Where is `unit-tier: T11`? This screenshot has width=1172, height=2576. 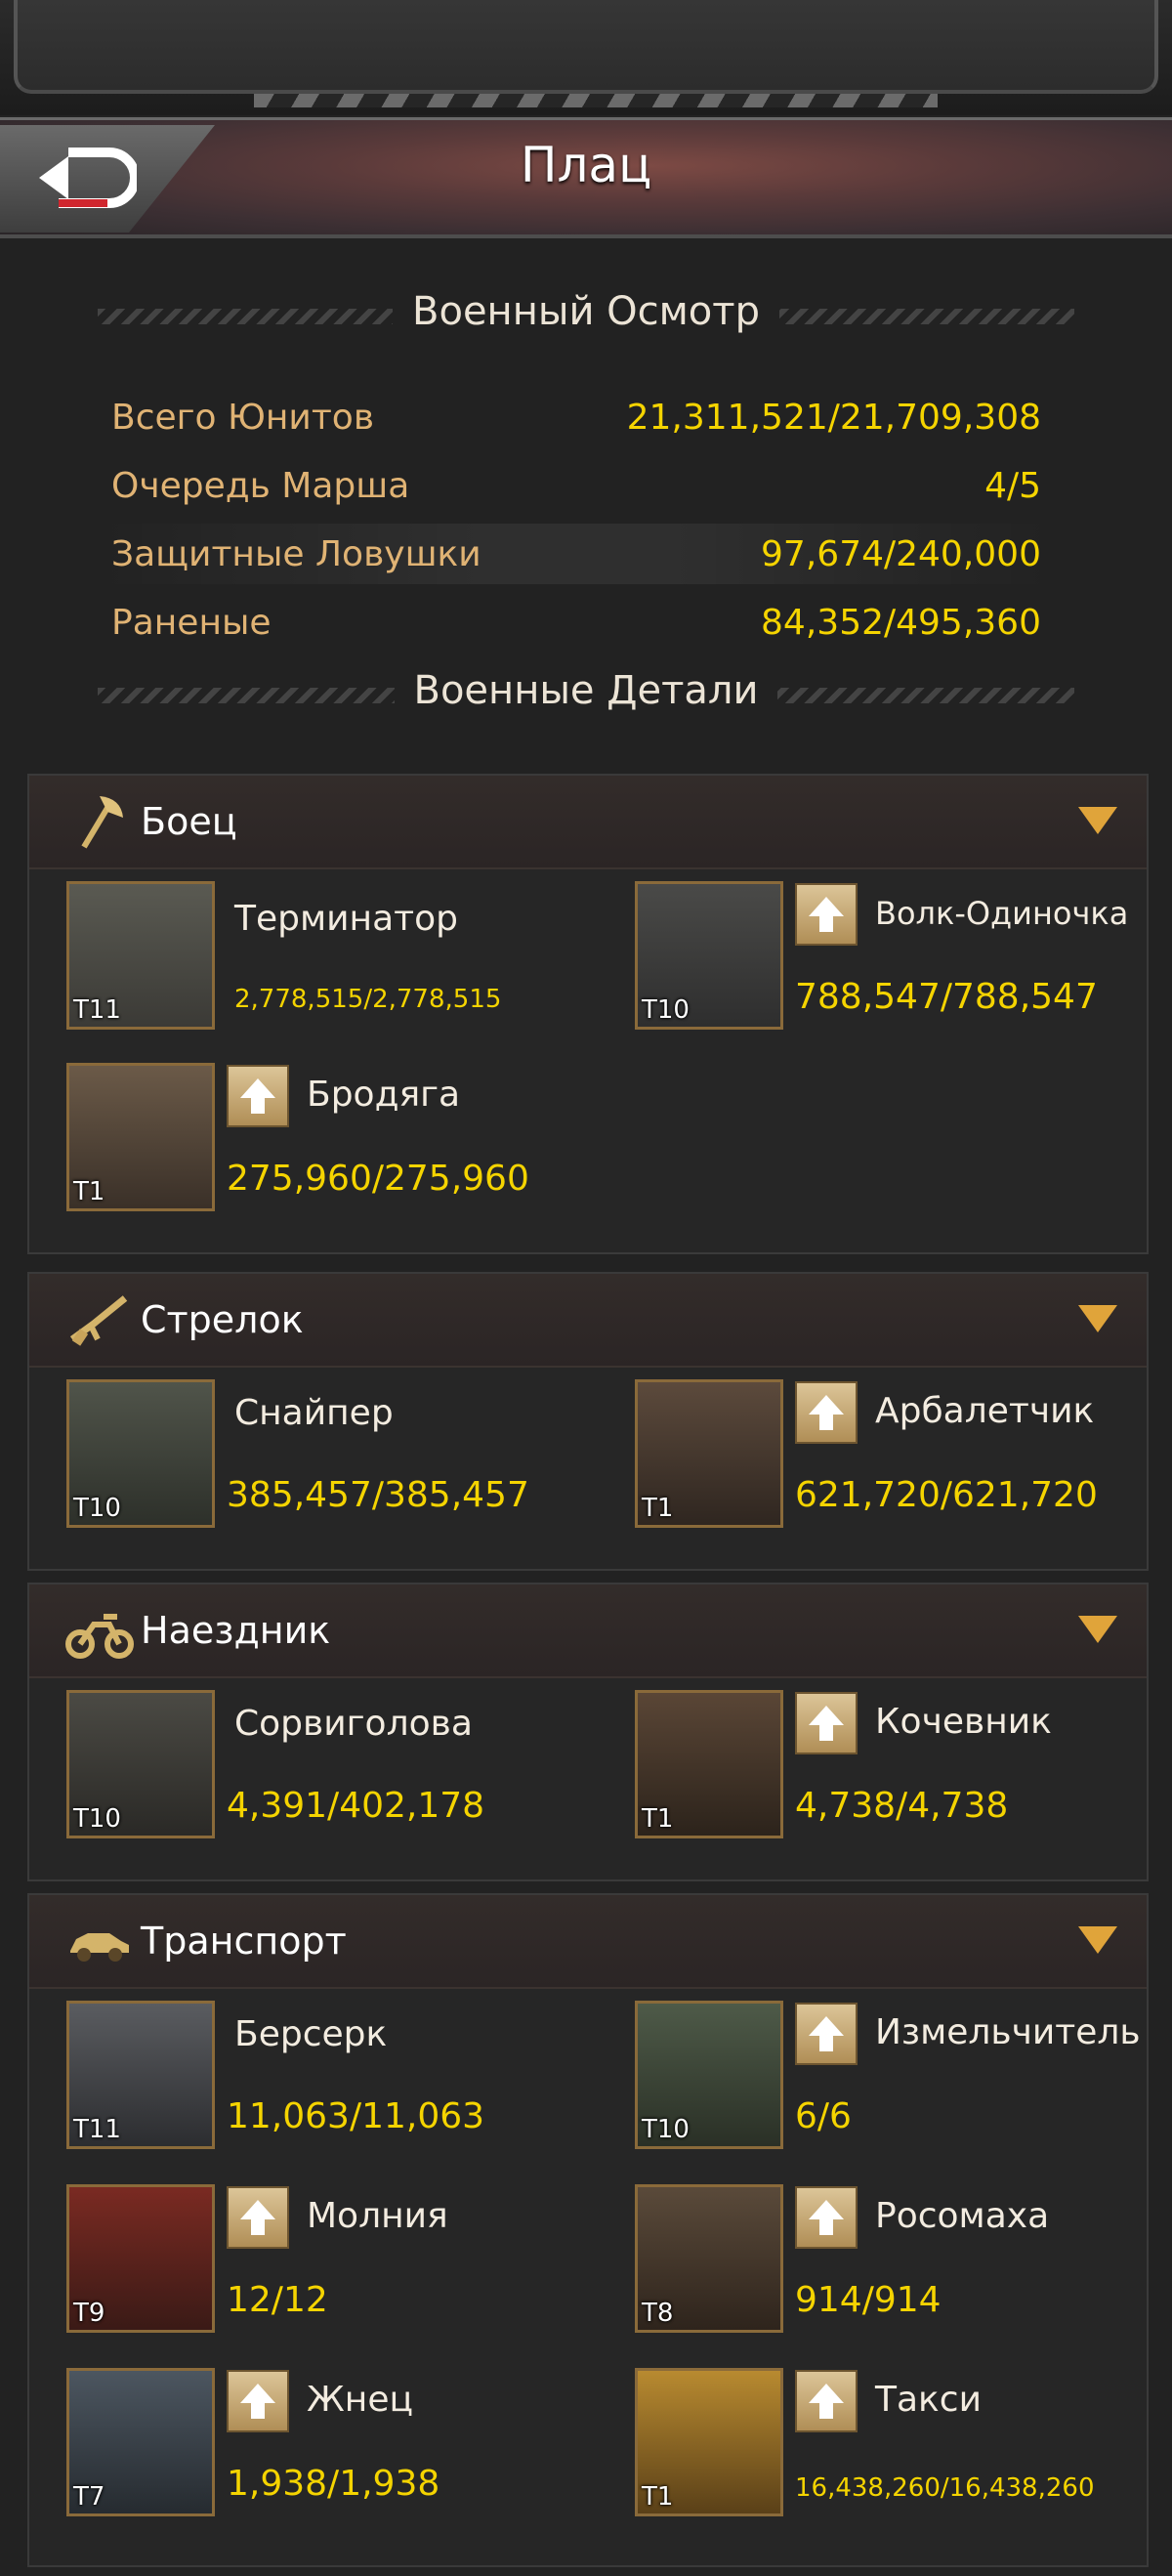 unit-tier: T11 is located at coordinates (97, 2129).